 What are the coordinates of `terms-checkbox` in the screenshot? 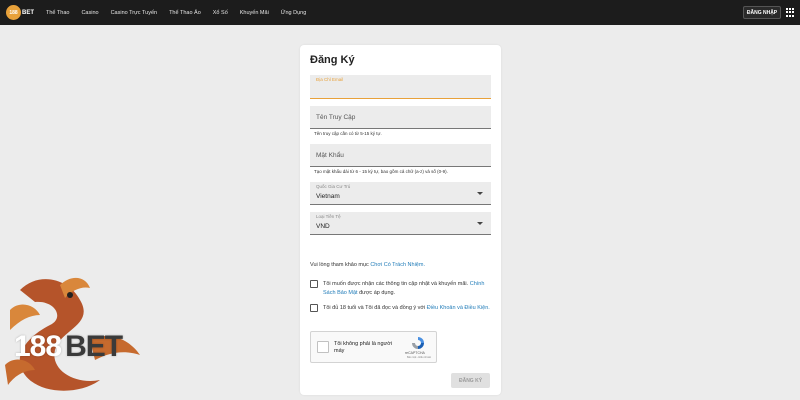 It's located at (314, 308).